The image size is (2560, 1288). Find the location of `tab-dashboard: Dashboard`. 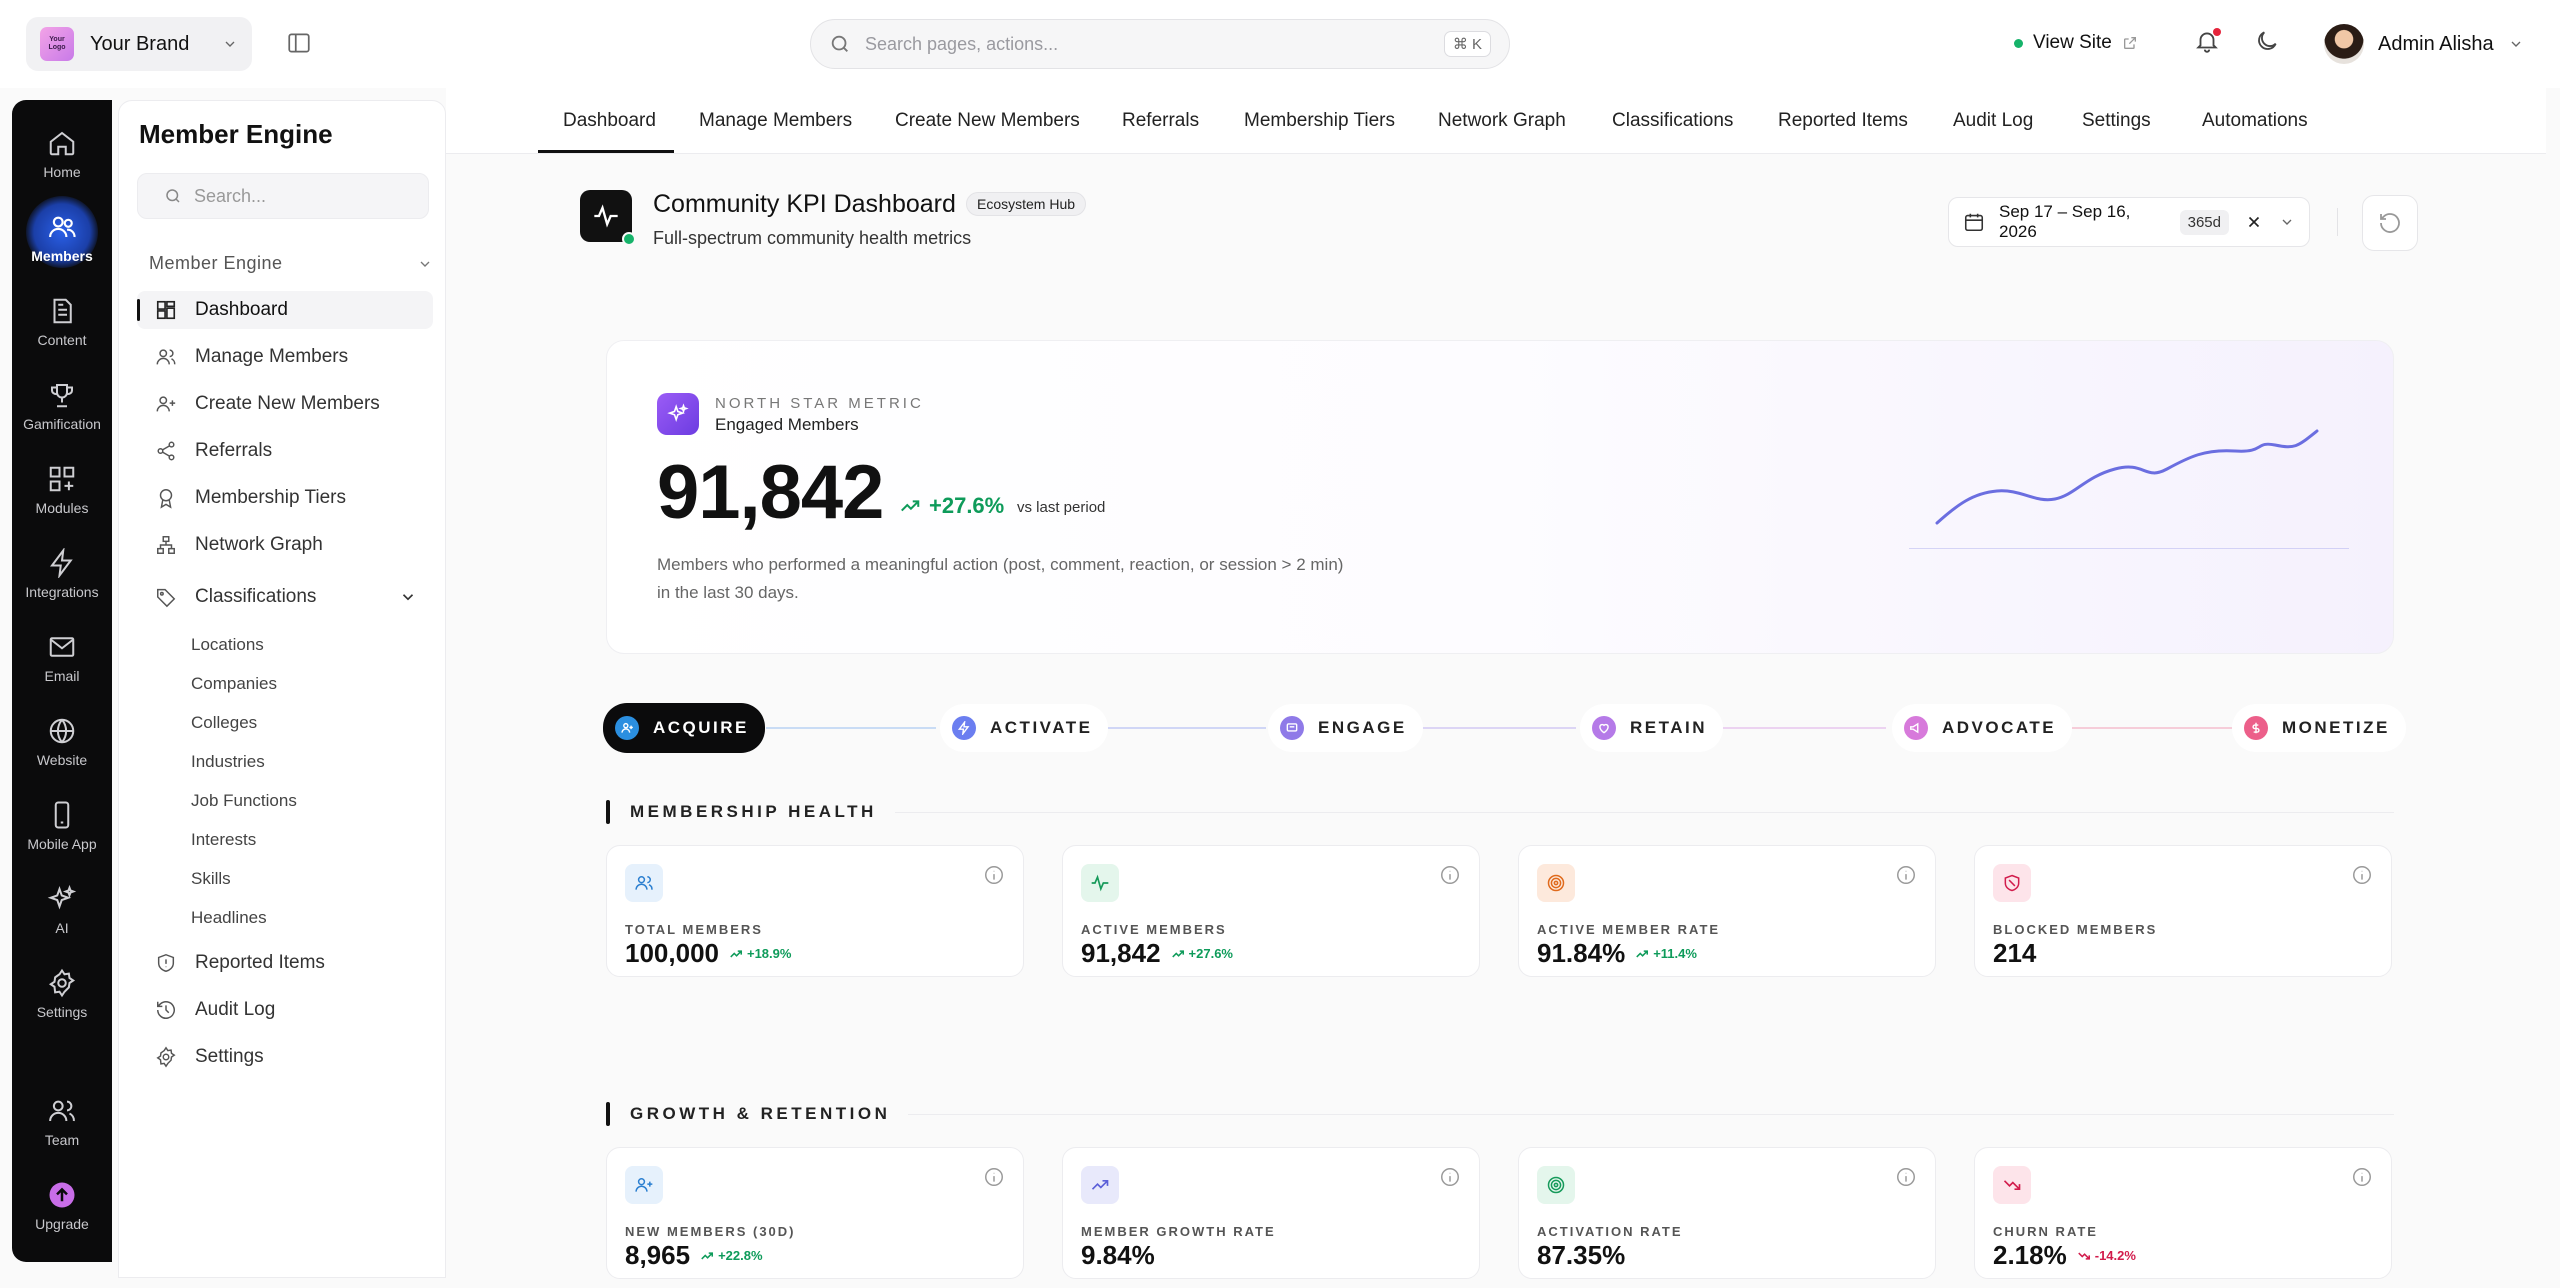

tab-dashboard: Dashboard is located at coordinates (609, 121).